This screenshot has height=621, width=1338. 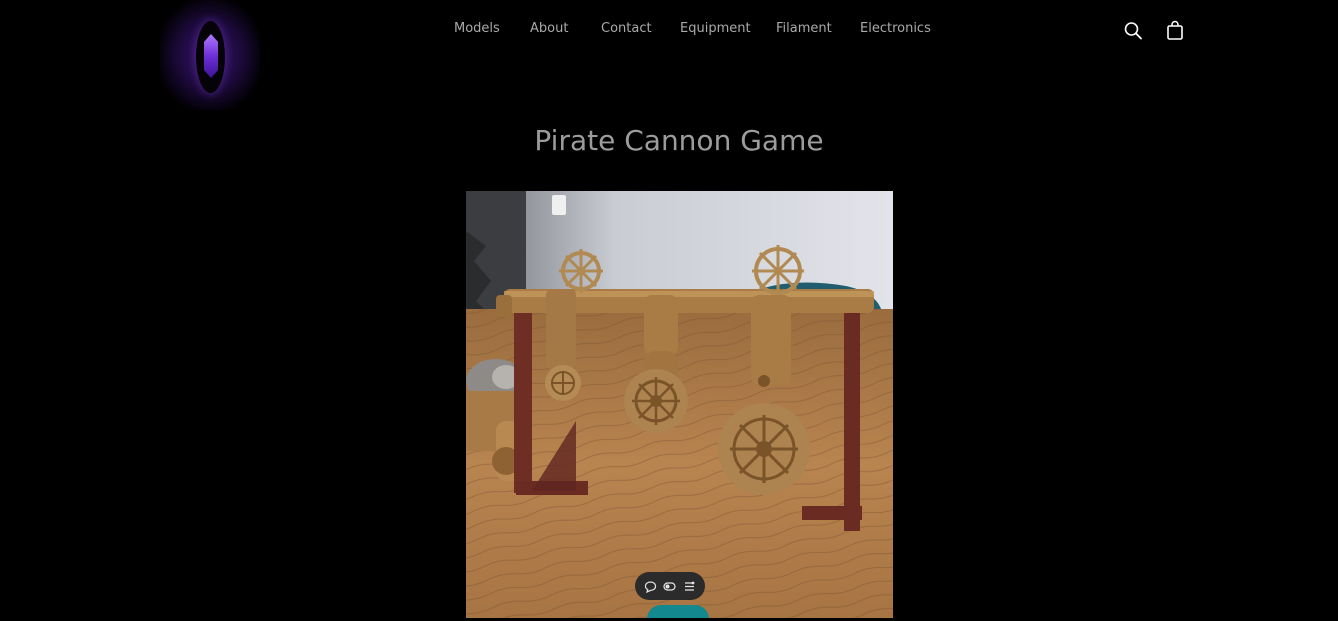 What do you see at coordinates (1133, 31) in the screenshot?
I see `search-icon` at bounding box center [1133, 31].